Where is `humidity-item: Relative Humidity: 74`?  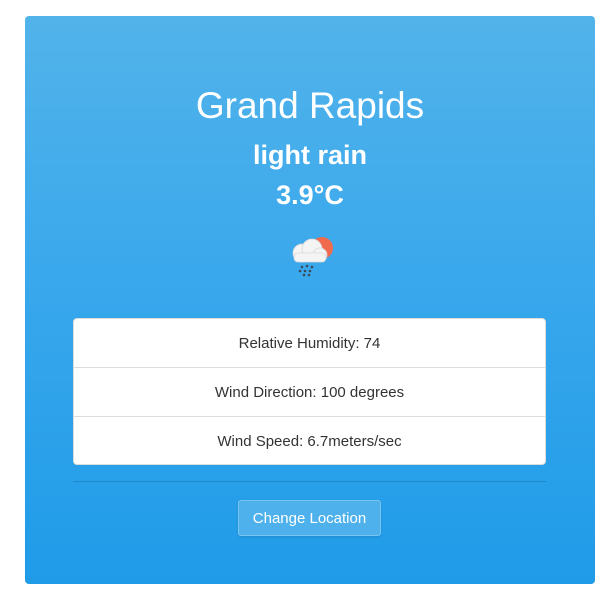 humidity-item: Relative Humidity: 74 is located at coordinates (309, 343).